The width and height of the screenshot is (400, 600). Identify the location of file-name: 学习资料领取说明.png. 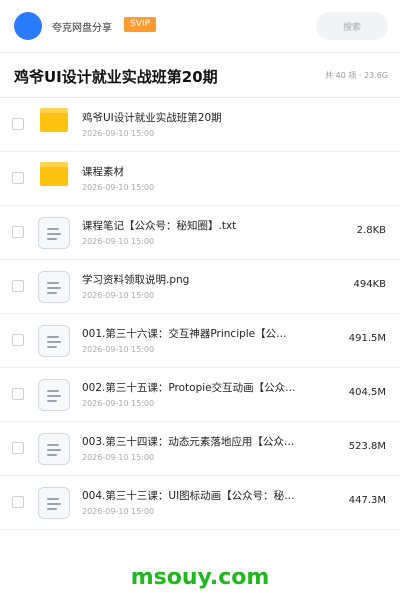
(136, 280).